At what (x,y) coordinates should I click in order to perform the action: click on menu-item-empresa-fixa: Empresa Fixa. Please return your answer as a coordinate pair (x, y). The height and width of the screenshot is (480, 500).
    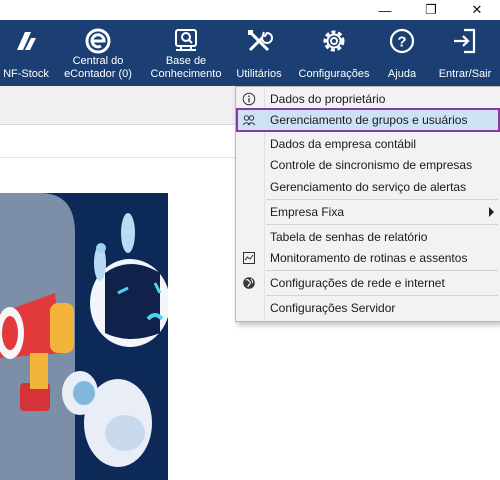
    Looking at the image, I should click on (368, 212).